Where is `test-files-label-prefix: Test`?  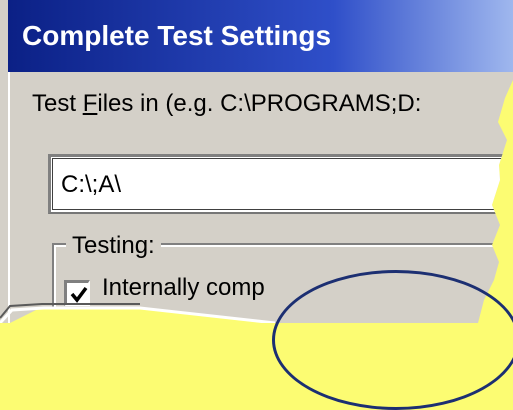
test-files-label-prefix: Test is located at coordinates (57, 103).